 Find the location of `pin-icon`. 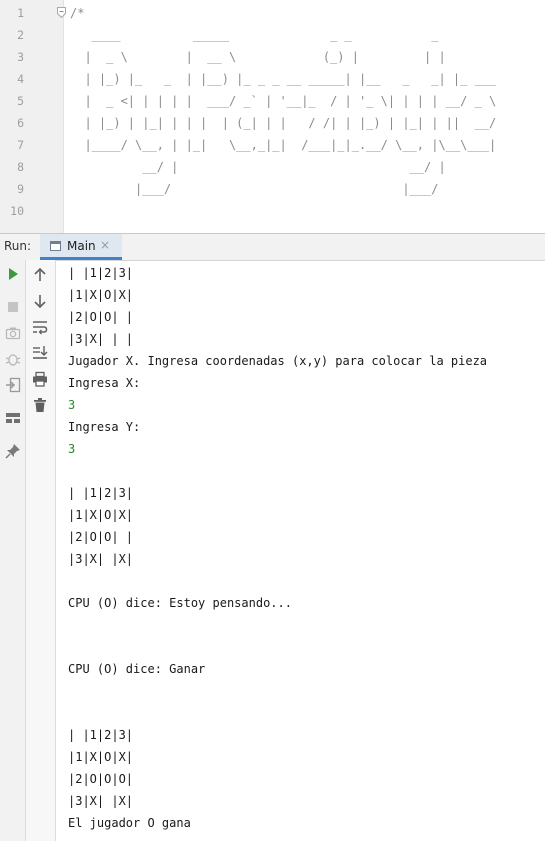

pin-icon is located at coordinates (13, 451).